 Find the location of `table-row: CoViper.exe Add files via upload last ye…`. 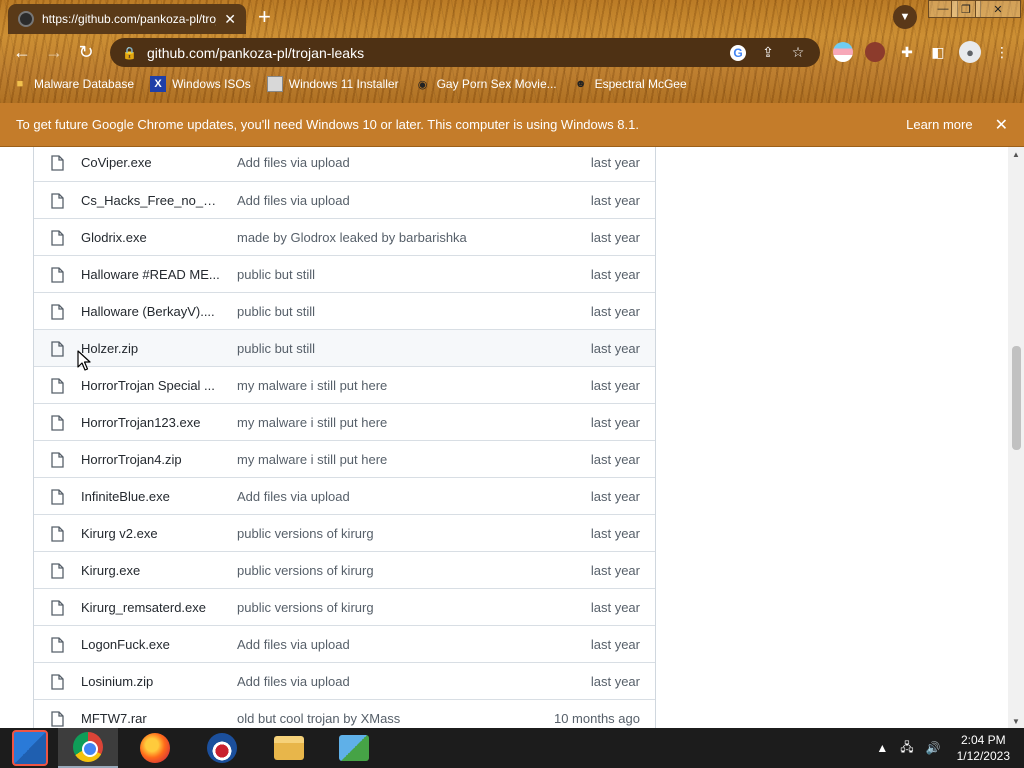

table-row: CoViper.exe Add files via upload last ye… is located at coordinates (344, 164).